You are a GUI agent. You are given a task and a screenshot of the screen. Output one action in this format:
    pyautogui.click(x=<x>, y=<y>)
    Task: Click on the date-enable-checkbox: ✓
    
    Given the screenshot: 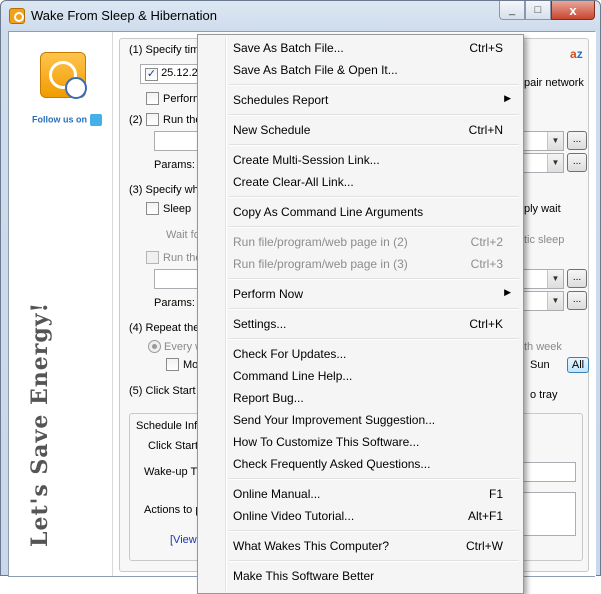 What is the action you would take?
    pyautogui.click(x=151, y=74)
    